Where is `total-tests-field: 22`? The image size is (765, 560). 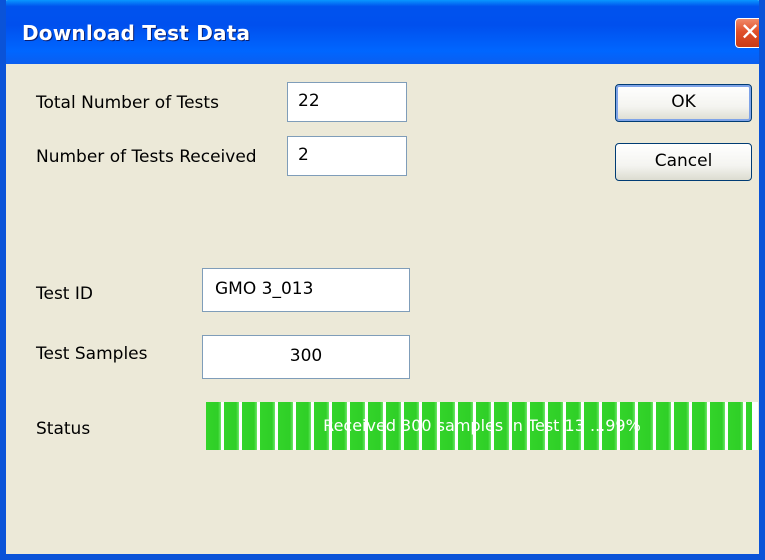
total-tests-field: 22 is located at coordinates (347, 102).